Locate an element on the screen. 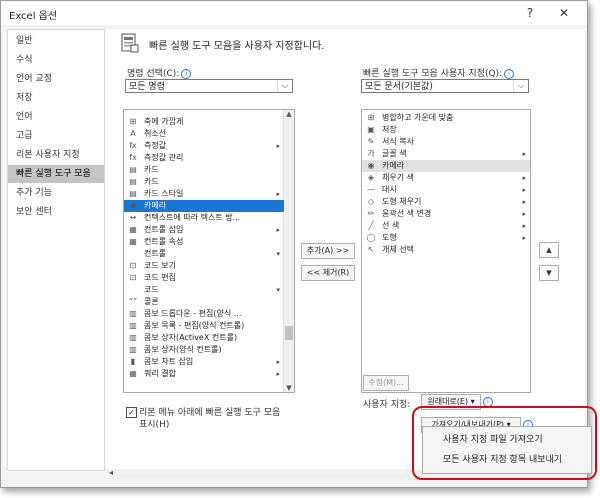 The width and height of the screenshot is (600, 498). add-button: 추가(A) >> is located at coordinates (328, 251).